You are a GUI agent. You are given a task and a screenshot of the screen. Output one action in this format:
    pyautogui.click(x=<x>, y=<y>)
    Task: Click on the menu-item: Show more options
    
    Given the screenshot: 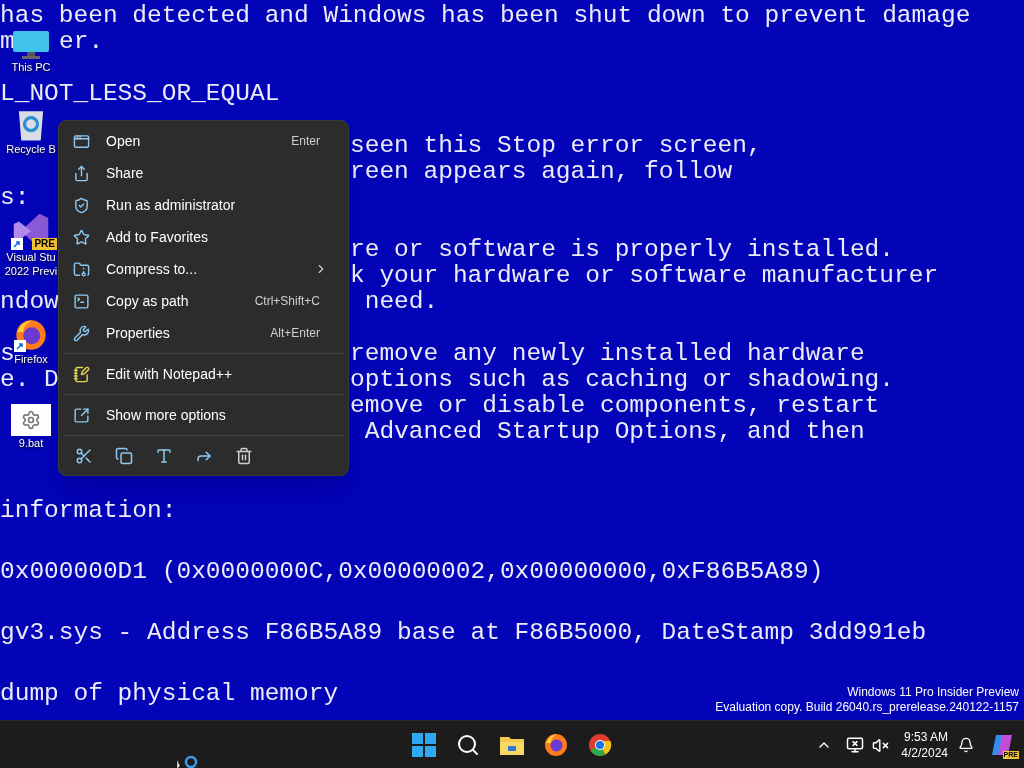 What is the action you would take?
    pyautogui.click(x=203, y=415)
    